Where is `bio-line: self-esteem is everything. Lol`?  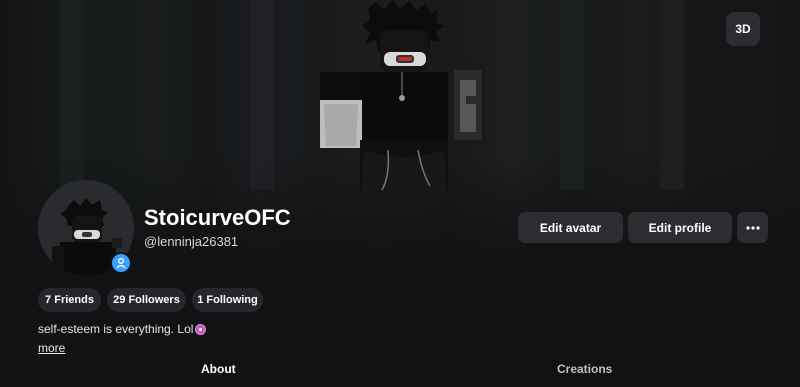
bio-line: self-esteem is everything. Lol is located at coordinates (122, 329).